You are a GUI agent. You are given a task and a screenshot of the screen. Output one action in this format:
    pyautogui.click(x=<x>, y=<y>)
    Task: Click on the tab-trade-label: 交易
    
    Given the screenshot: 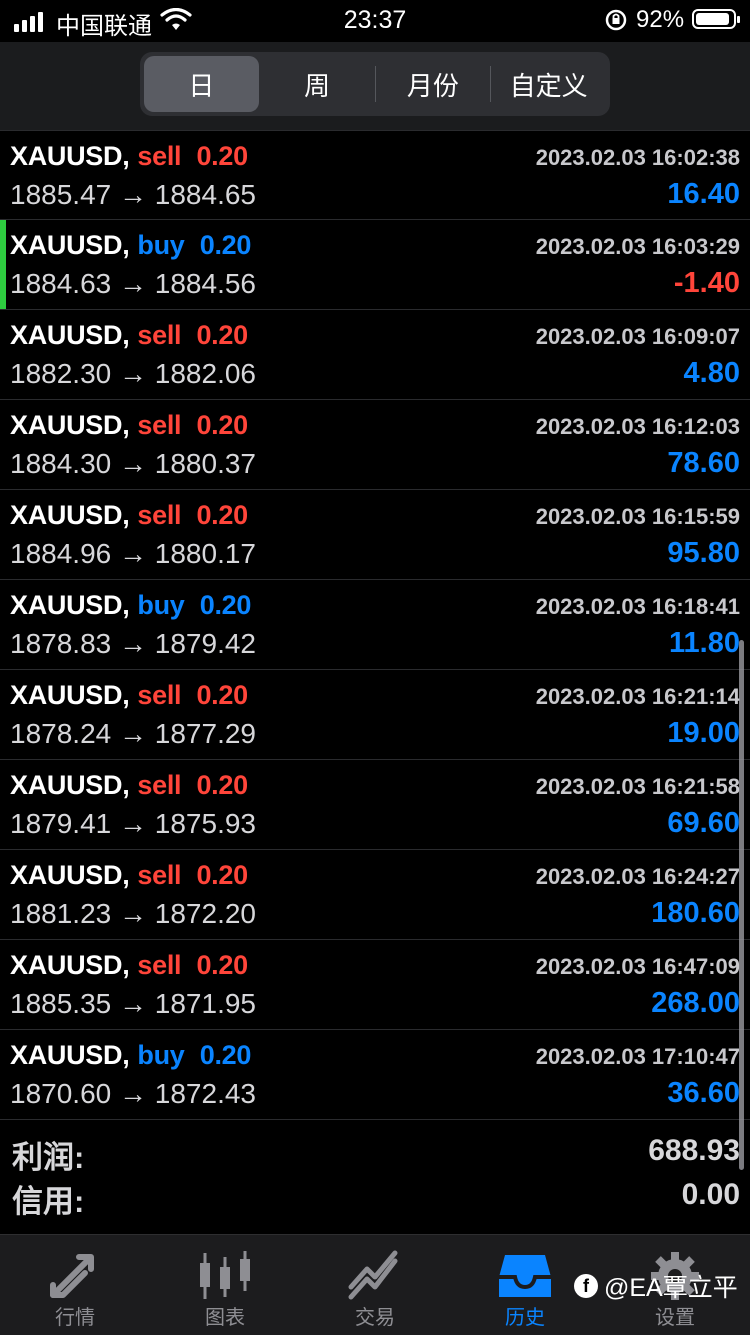 What is the action you would take?
    pyautogui.click(x=375, y=1318)
    